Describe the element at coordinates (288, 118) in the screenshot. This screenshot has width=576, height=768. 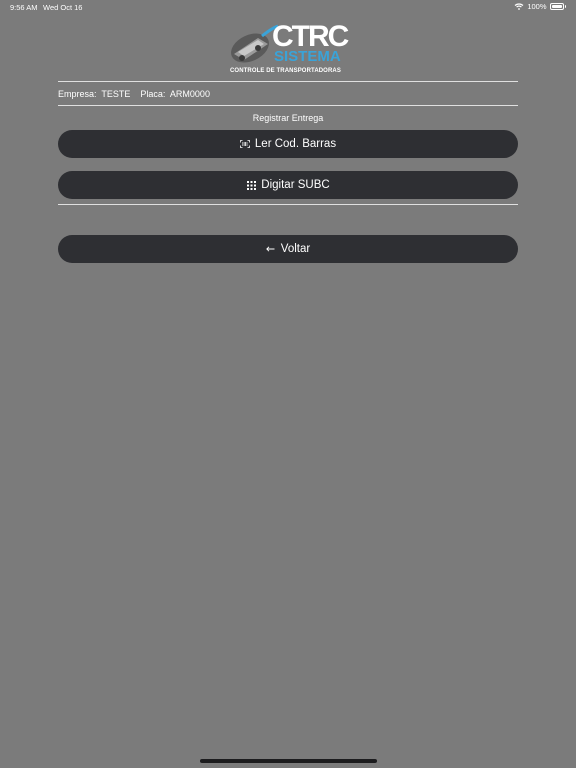
I see `section-title: Registrar Entrega` at that location.